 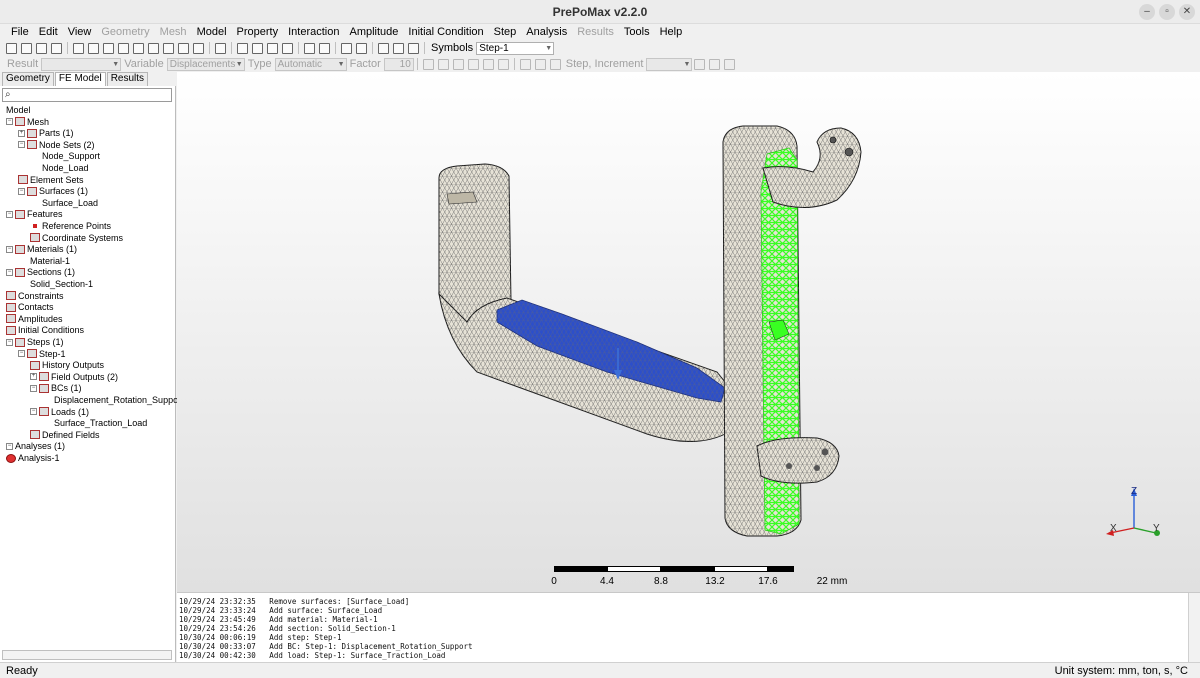 I want to click on results-layout-icon, so click(x=428, y=64).